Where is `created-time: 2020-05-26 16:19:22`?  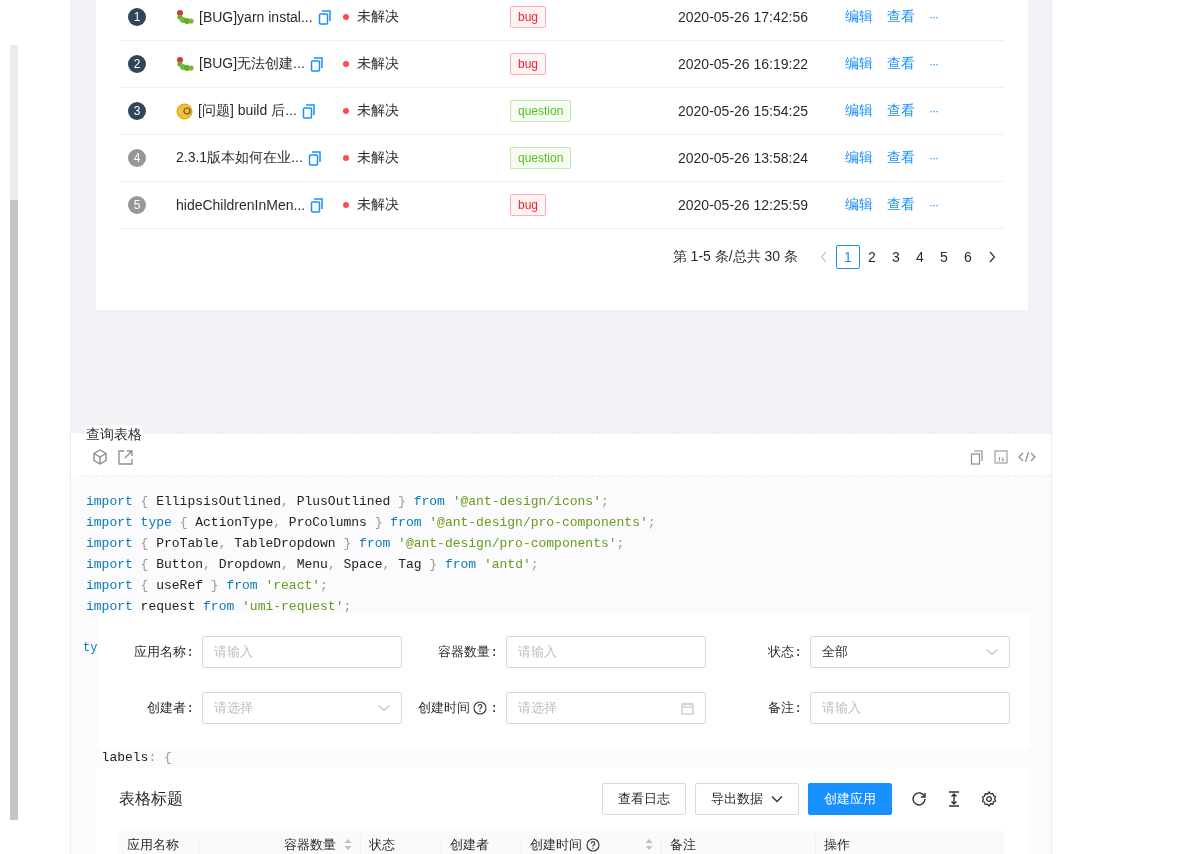 created-time: 2020-05-26 16:19:22 is located at coordinates (743, 64).